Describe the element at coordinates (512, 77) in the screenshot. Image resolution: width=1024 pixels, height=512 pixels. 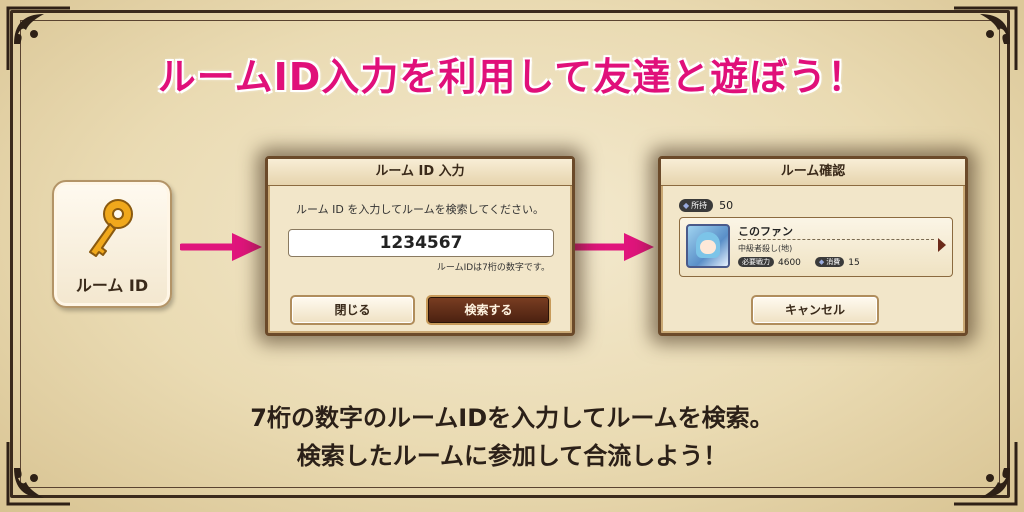
I see `headline: ルームID入力を利用して友達と遊ぼう！` at that location.